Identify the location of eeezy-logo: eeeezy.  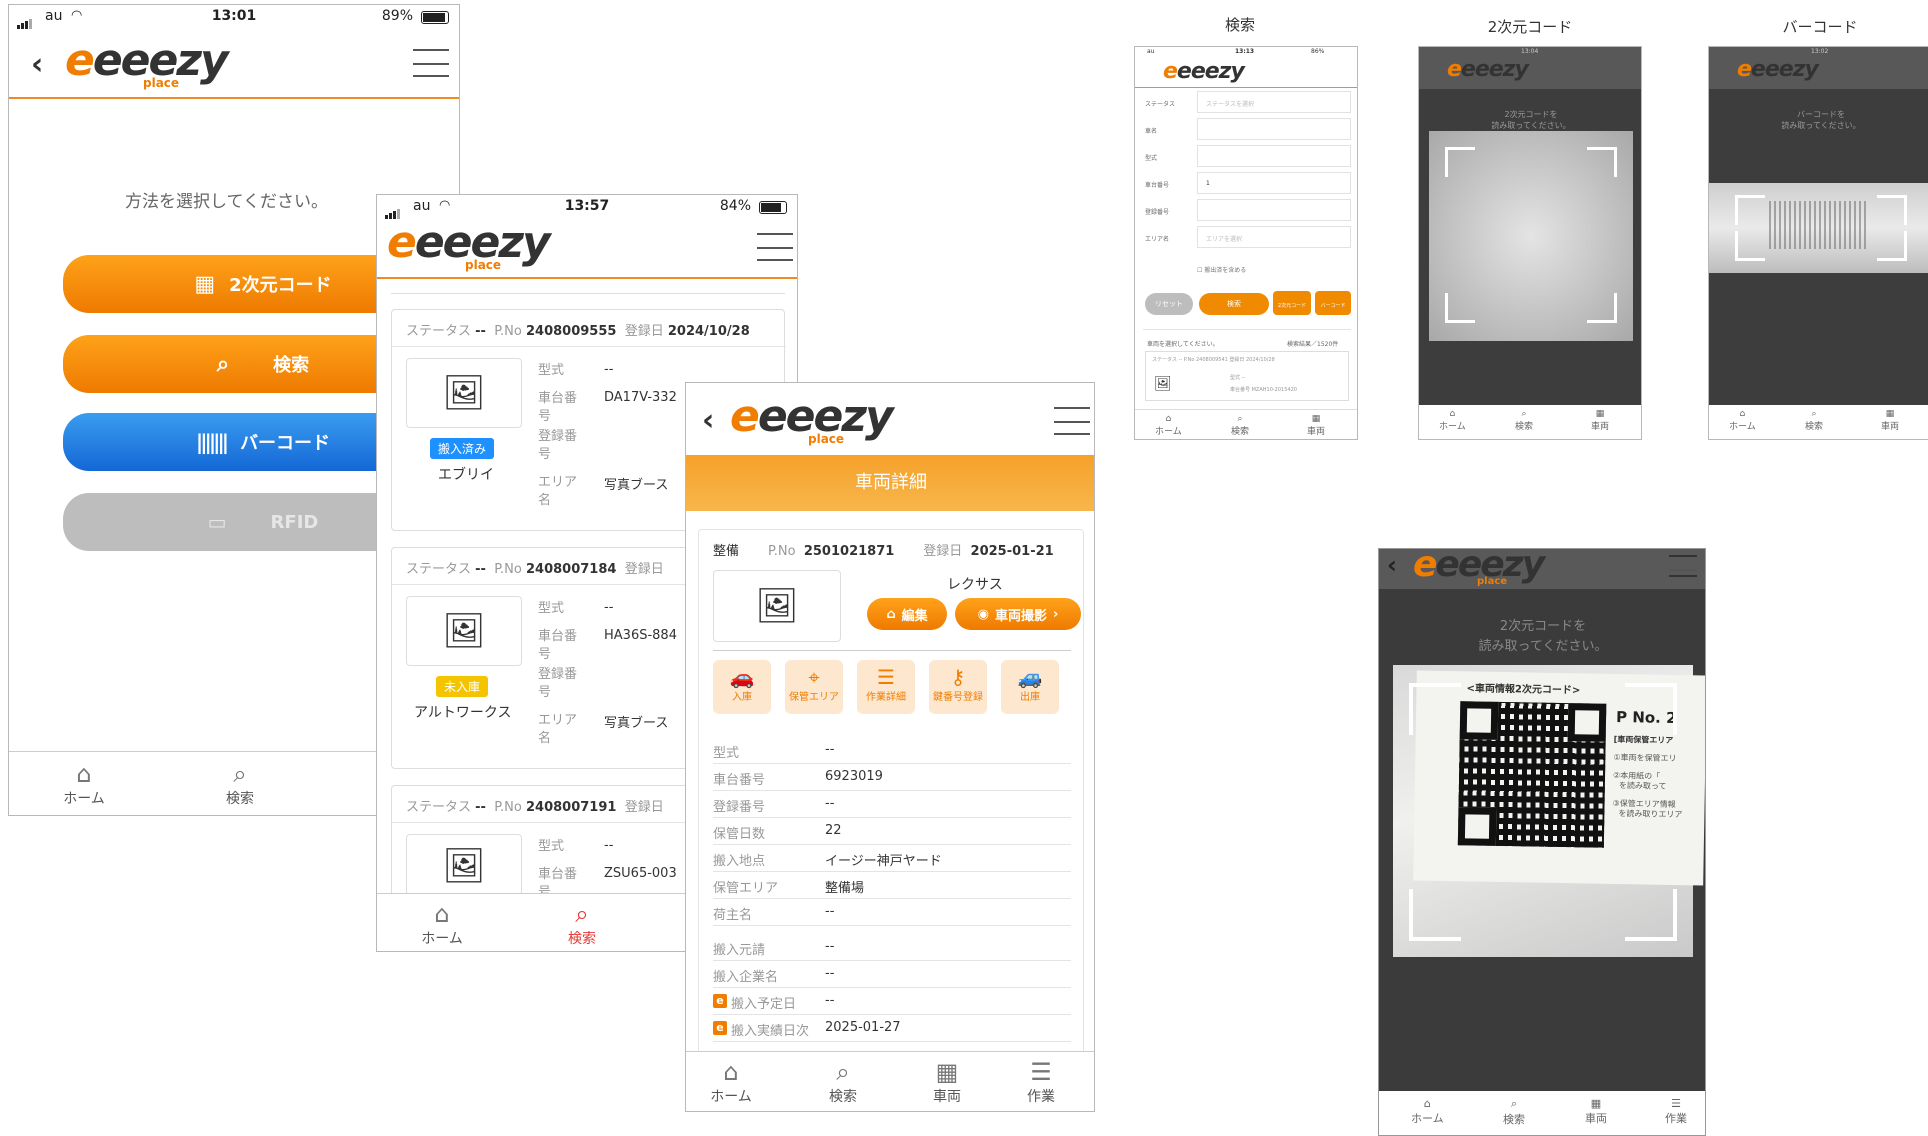
(1204, 71).